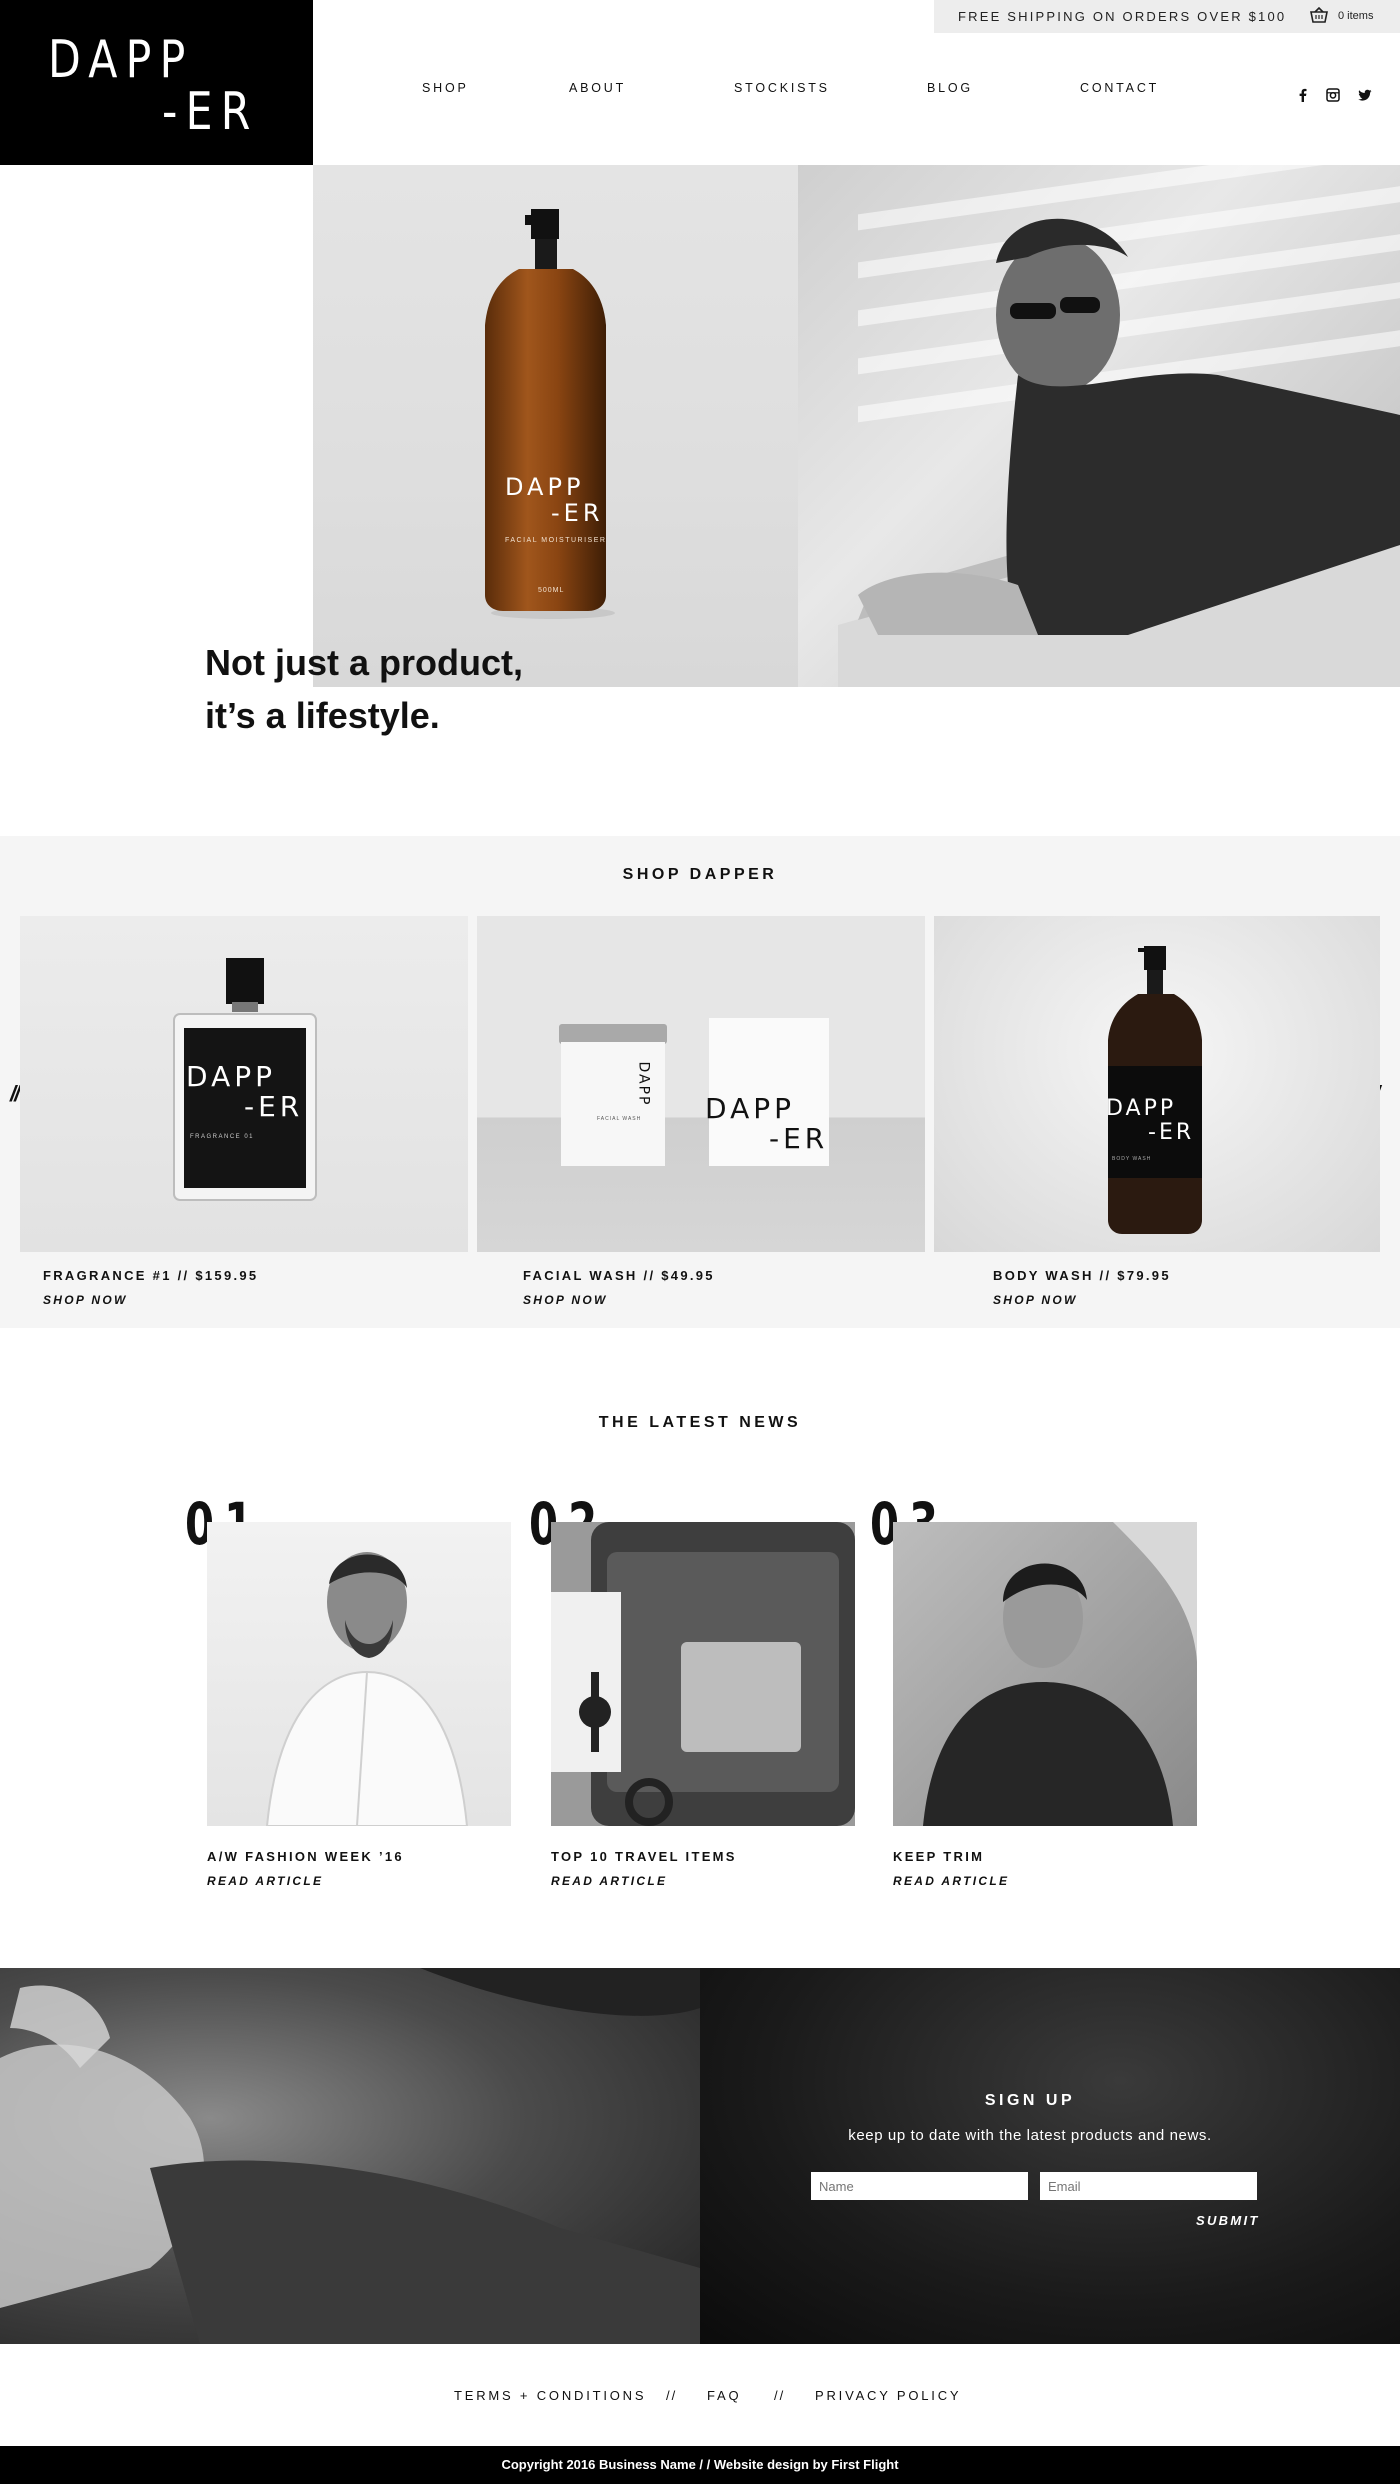 This screenshot has height=2484, width=1400. I want to click on signup-photo, so click(350, 2156).